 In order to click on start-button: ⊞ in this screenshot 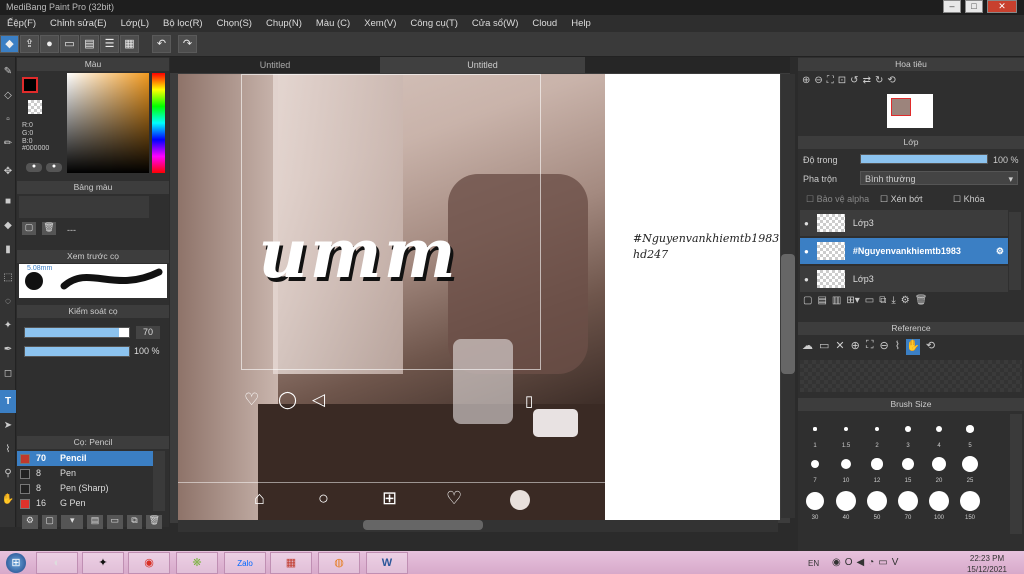, I will do `click(16, 563)`.